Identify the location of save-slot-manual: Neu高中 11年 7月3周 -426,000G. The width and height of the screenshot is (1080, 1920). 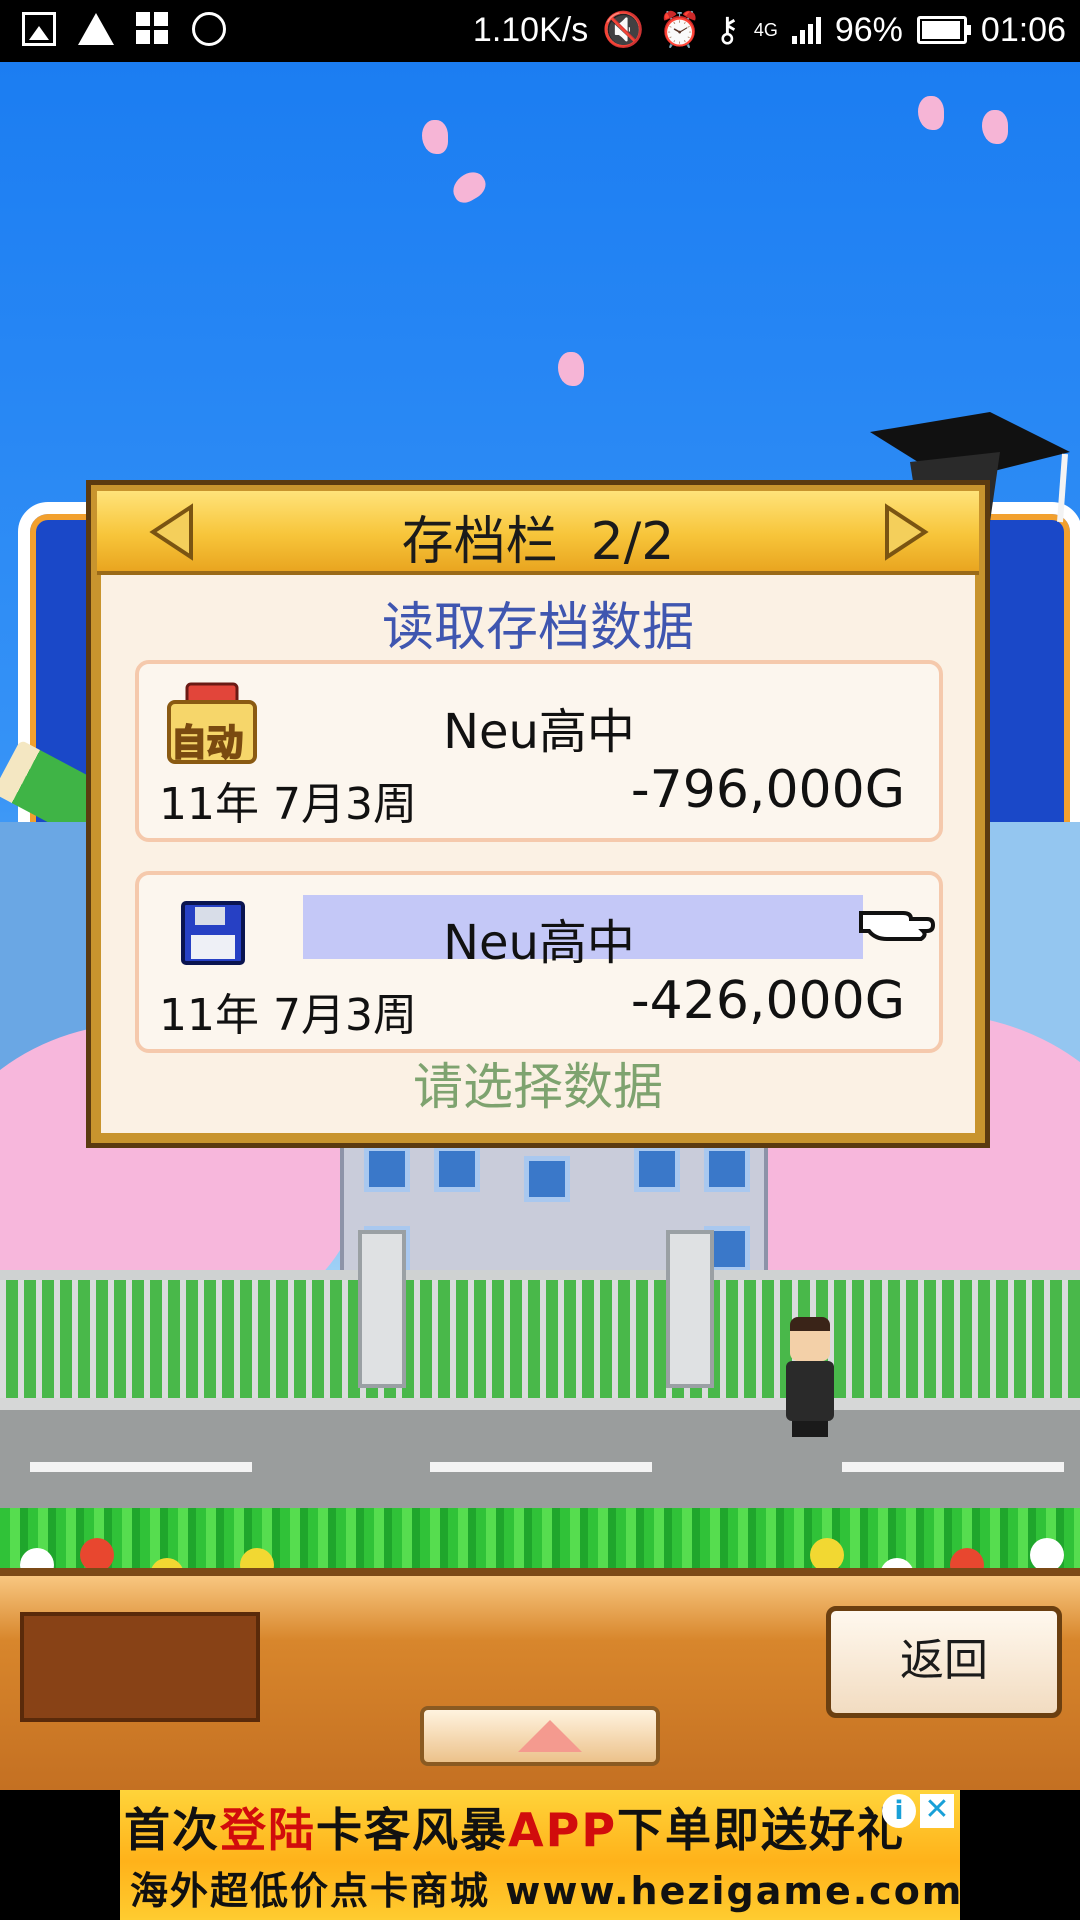
(539, 962).